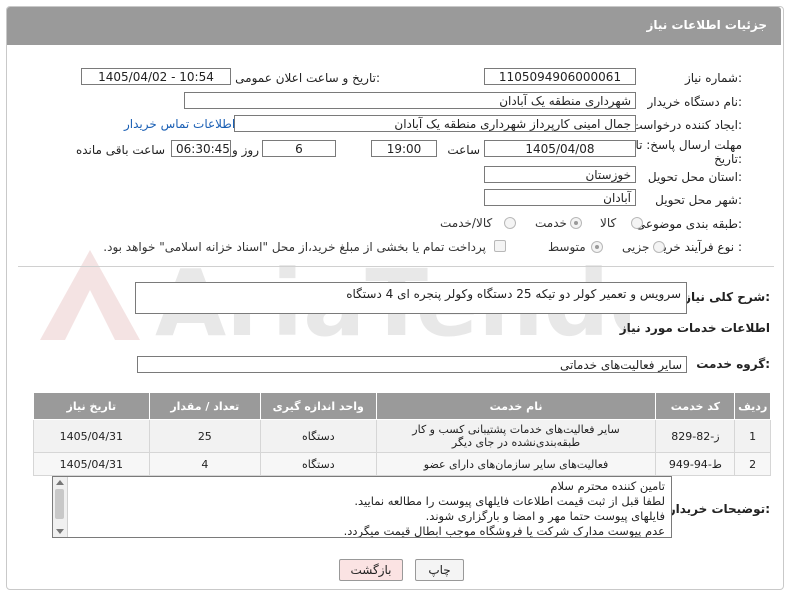 The image size is (788, 596). I want to click on service-group-label: گروه خدمت:, so click(733, 364).